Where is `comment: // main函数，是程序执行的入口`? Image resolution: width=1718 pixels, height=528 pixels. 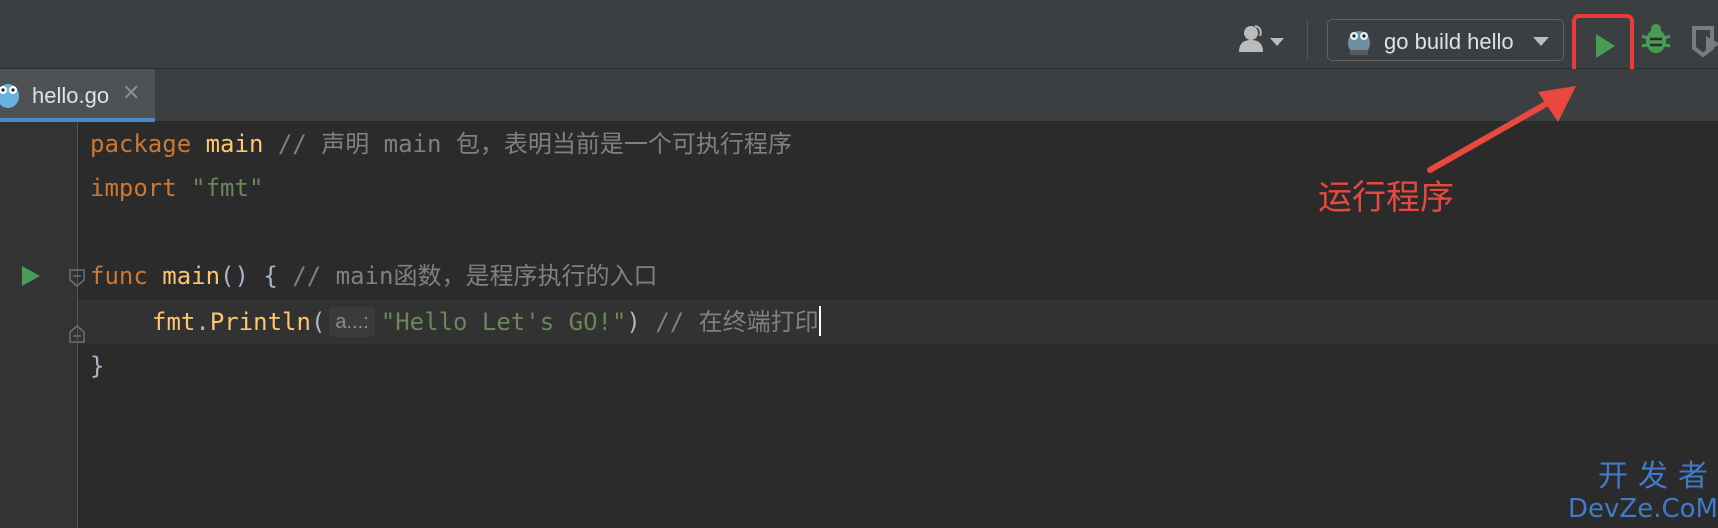
comment: // main函数，是程序执行的入口 is located at coordinates (475, 276).